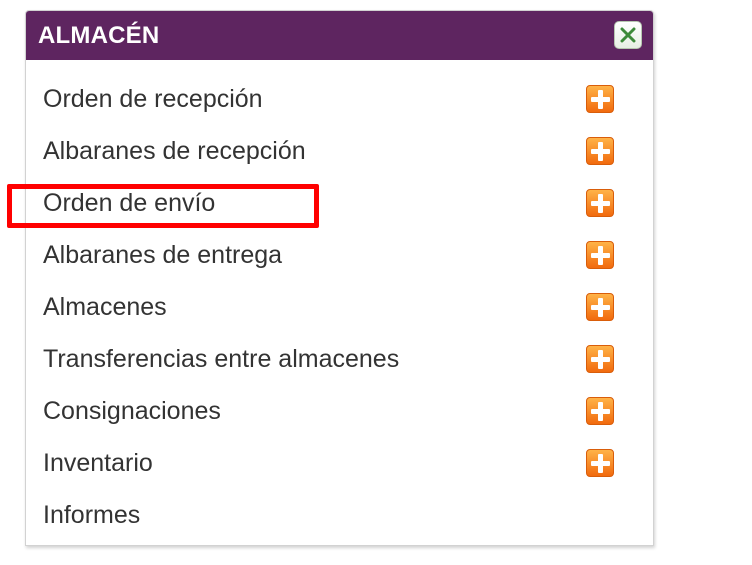 The height and width of the screenshot is (565, 752). Describe the element at coordinates (339, 35) in the screenshot. I see `panel-header: ALMACÉN` at that location.